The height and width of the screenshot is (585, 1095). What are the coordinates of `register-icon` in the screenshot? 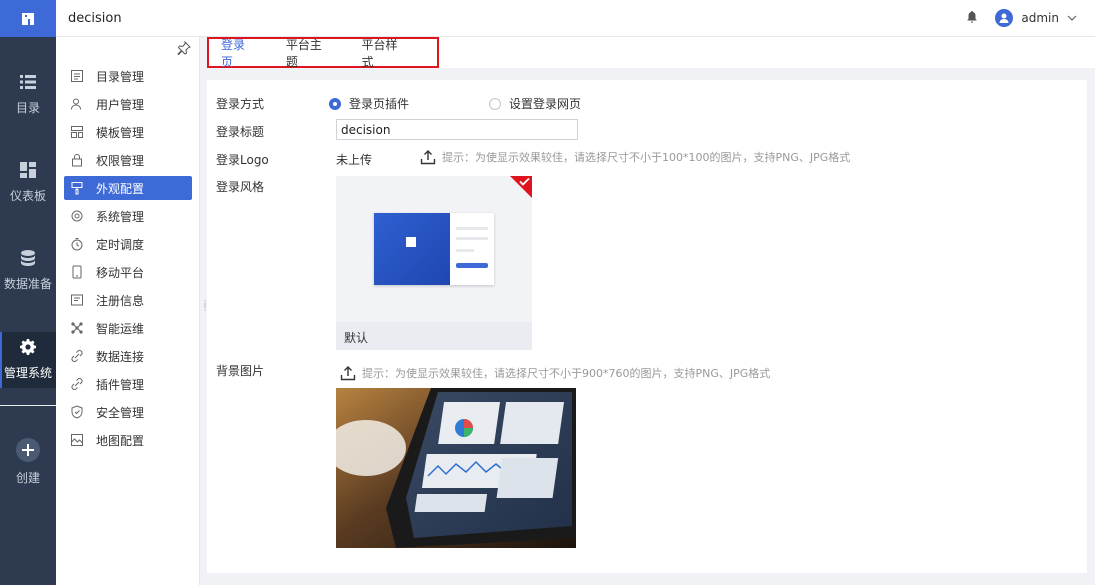 It's located at (77, 300).